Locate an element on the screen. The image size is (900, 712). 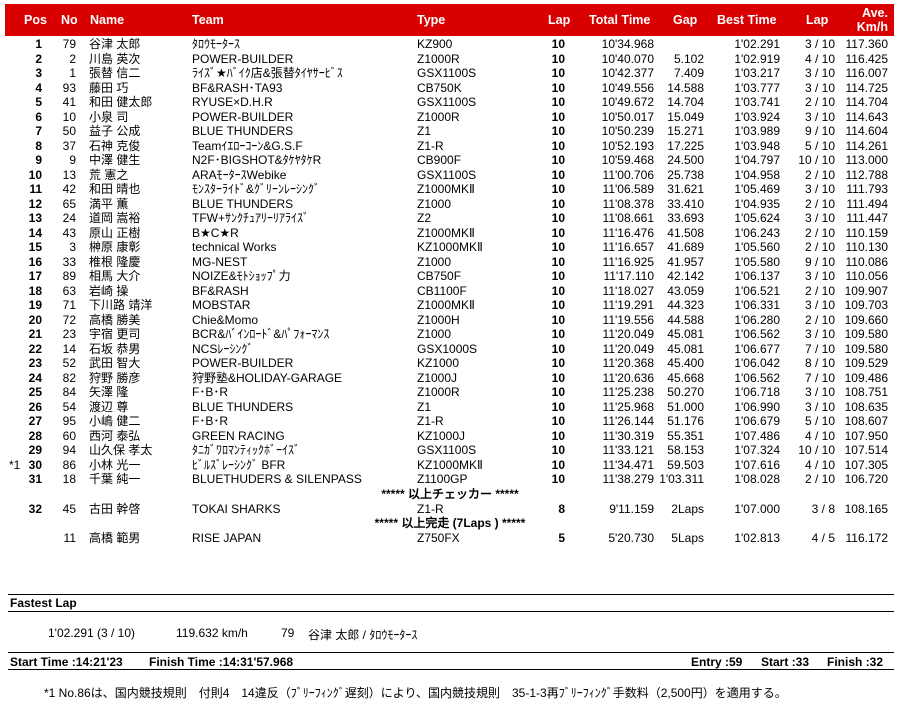
cell-ave: 109.703 is located at coordinates (866, 305).